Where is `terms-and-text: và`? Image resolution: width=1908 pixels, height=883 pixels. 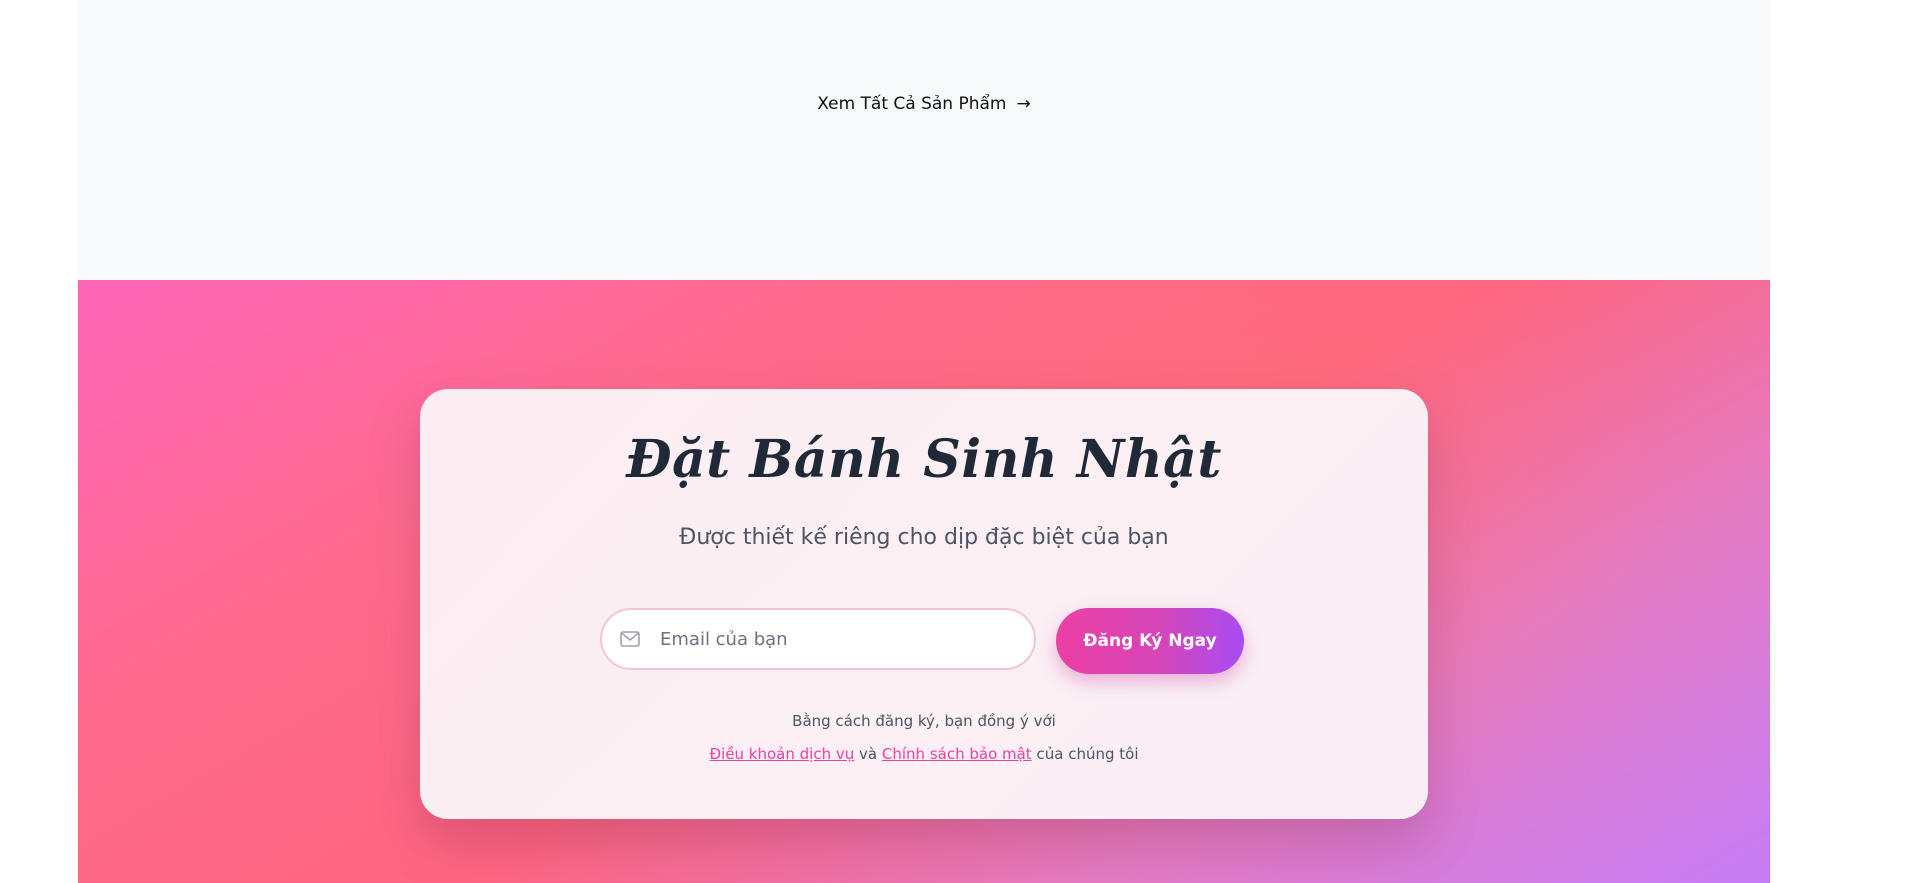
terms-and-text: và is located at coordinates (868, 754).